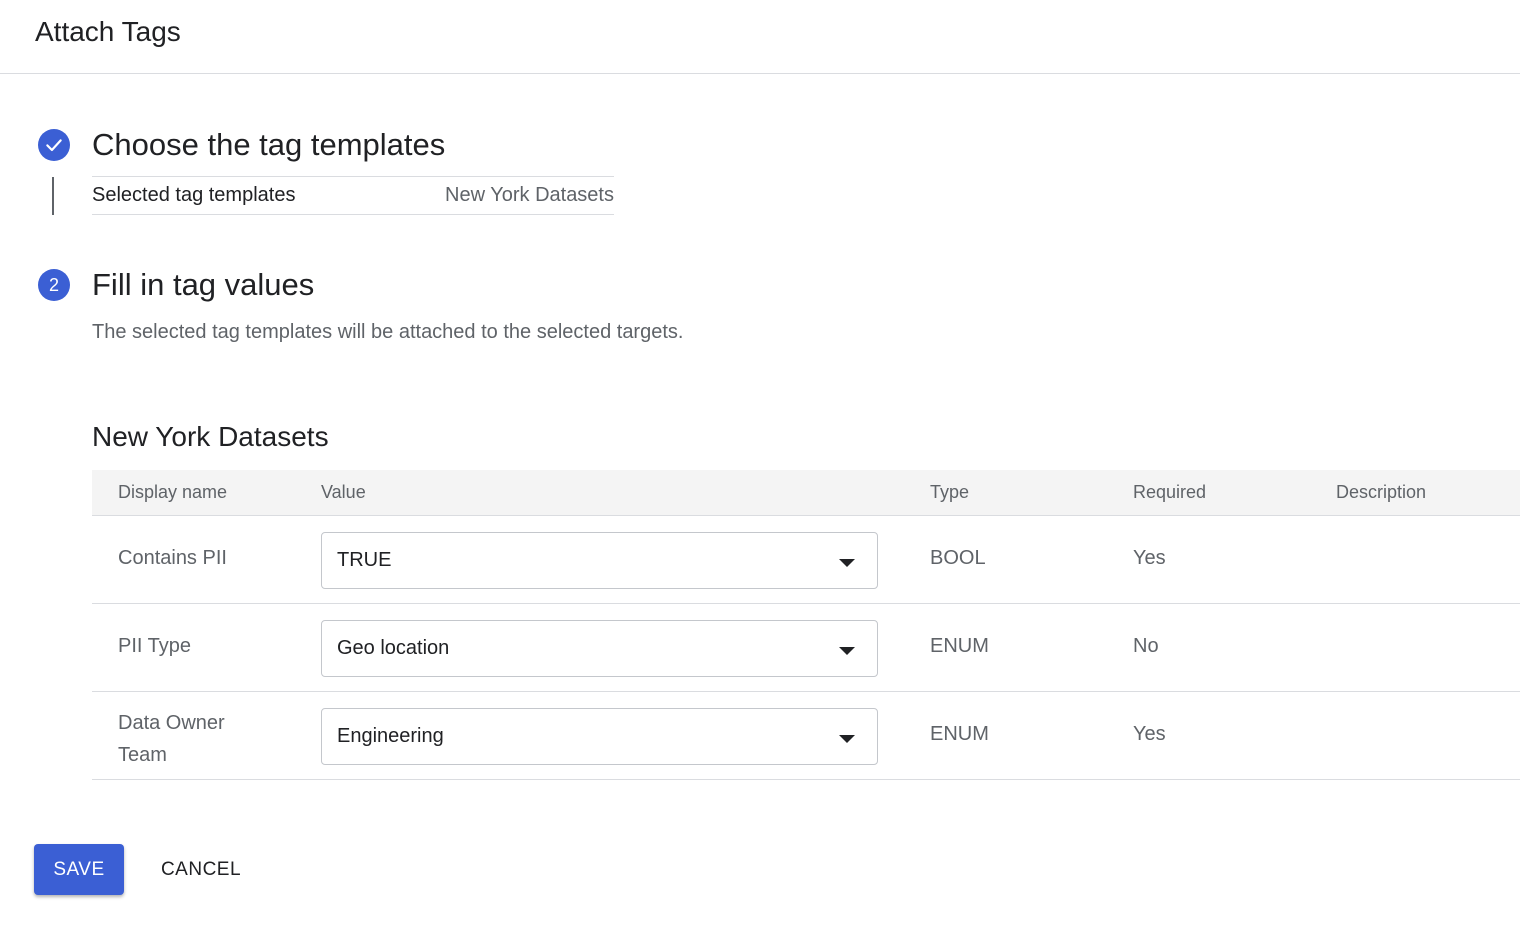 Image resolution: width=1520 pixels, height=948 pixels. I want to click on column-header-type: Type, so click(950, 492).